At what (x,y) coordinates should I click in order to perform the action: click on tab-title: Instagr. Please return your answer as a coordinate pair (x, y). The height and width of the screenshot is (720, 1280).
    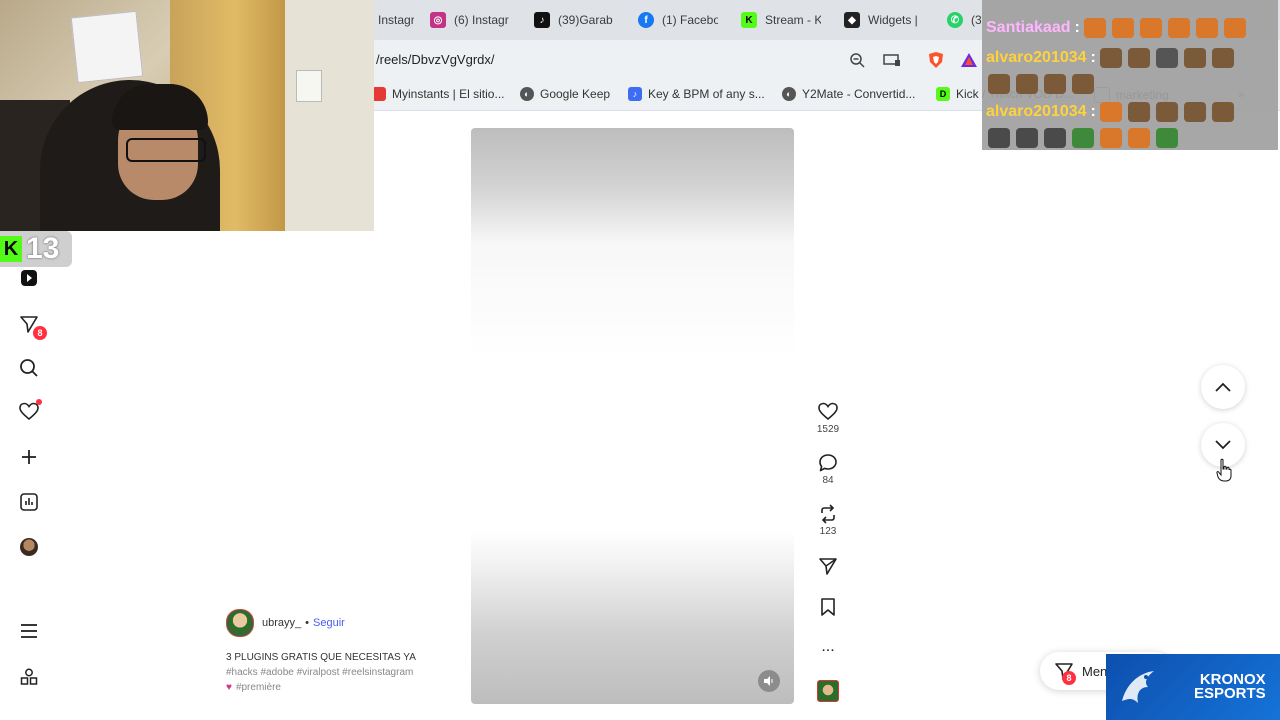
    Looking at the image, I should click on (396, 20).